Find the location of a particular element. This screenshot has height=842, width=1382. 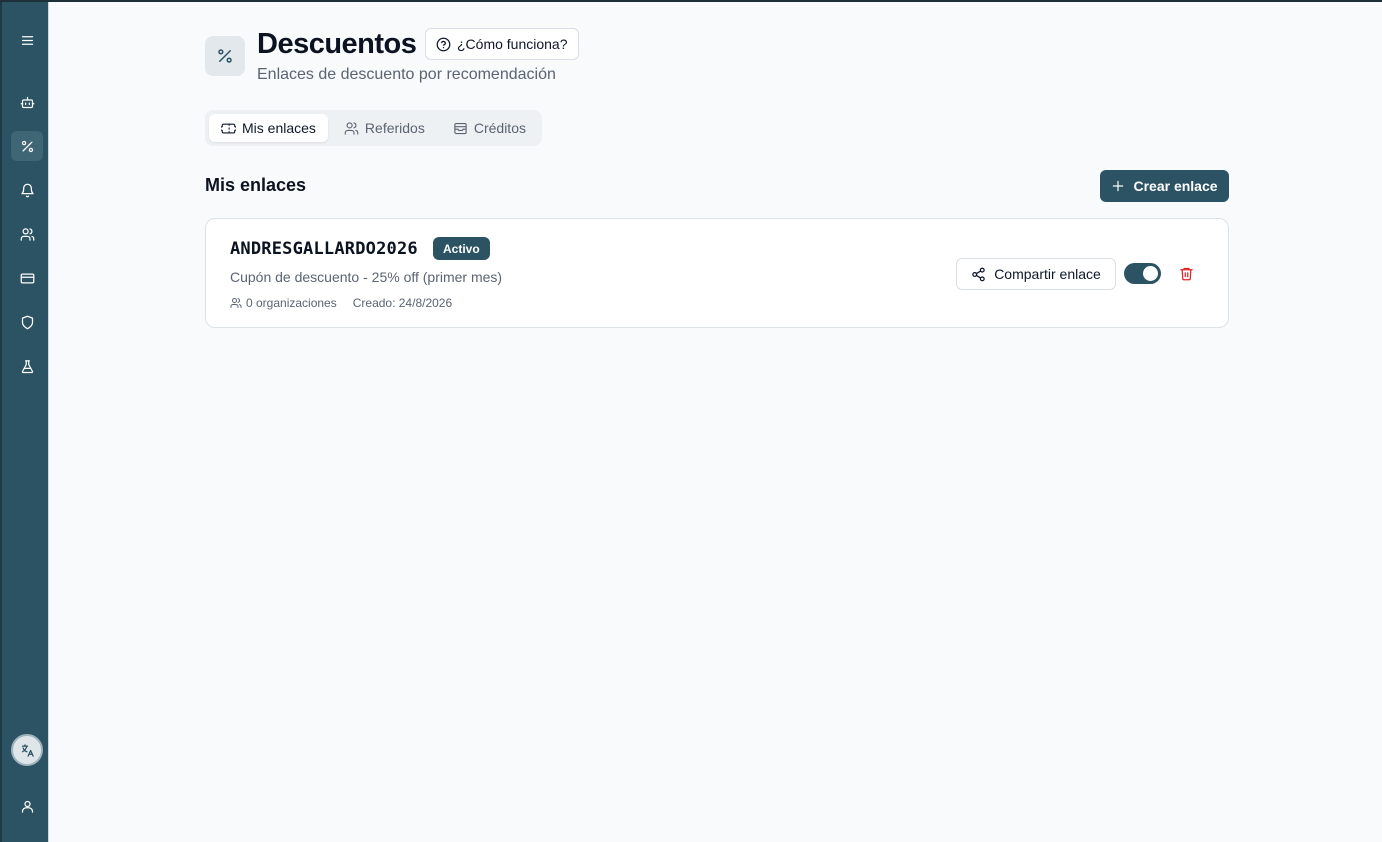

page-title: Descuentos is located at coordinates (337, 44).